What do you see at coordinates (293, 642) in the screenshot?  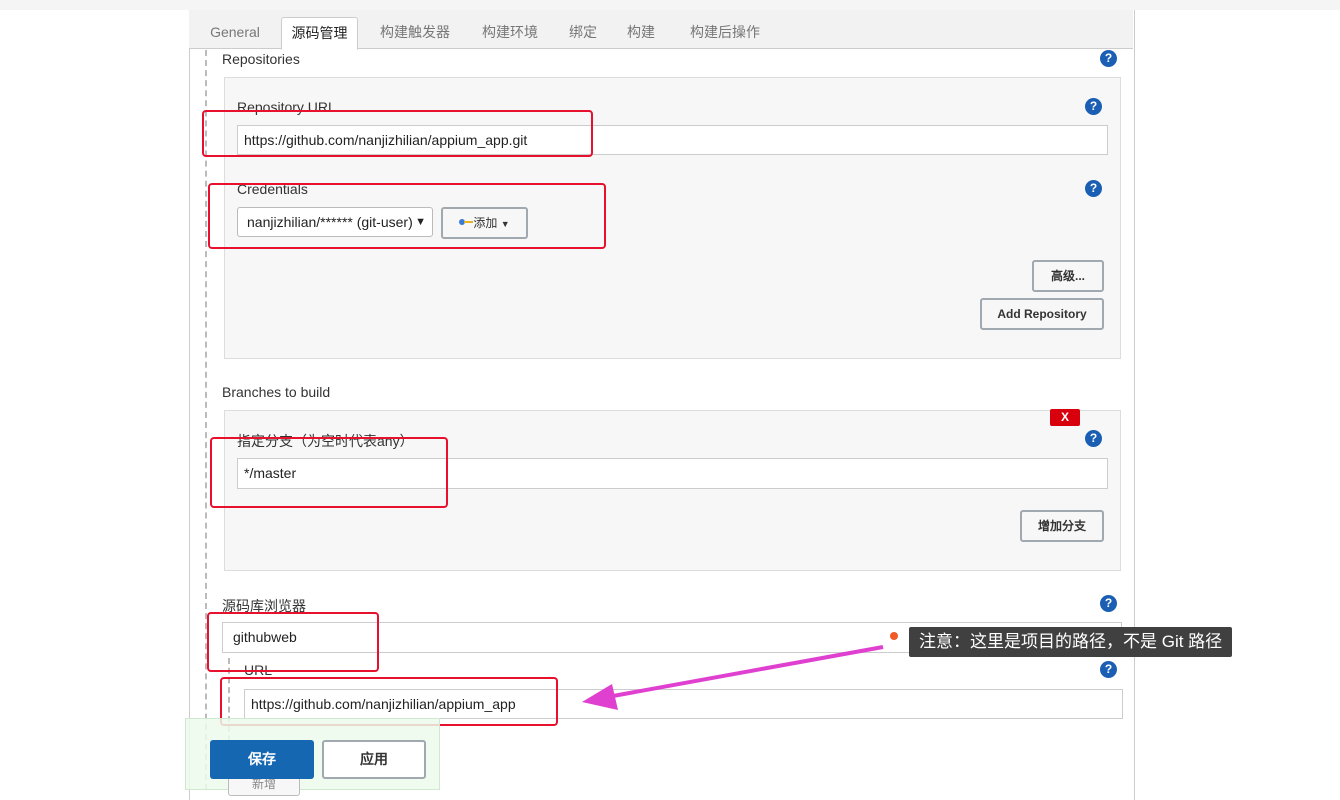 I see `highlight-browser` at bounding box center [293, 642].